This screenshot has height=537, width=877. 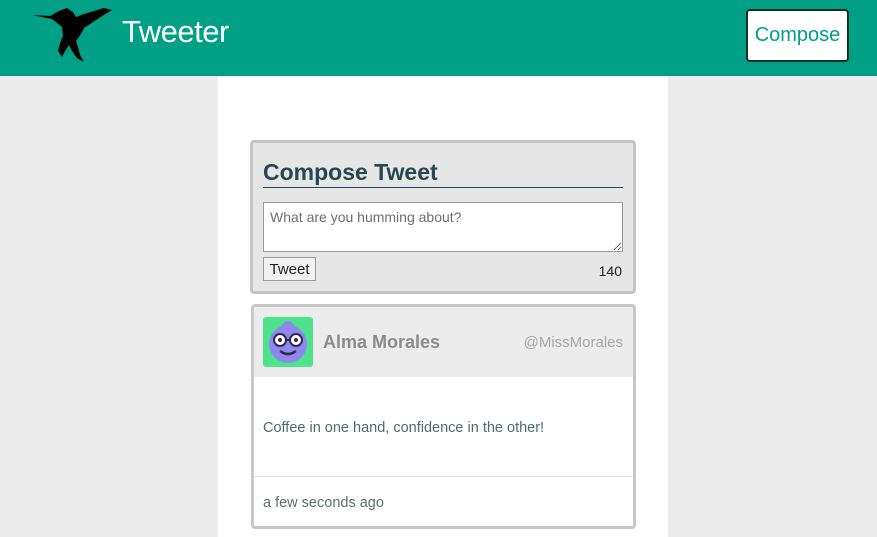 What do you see at coordinates (438, 38) in the screenshot?
I see `top-navbar: Tweeter Compose` at bounding box center [438, 38].